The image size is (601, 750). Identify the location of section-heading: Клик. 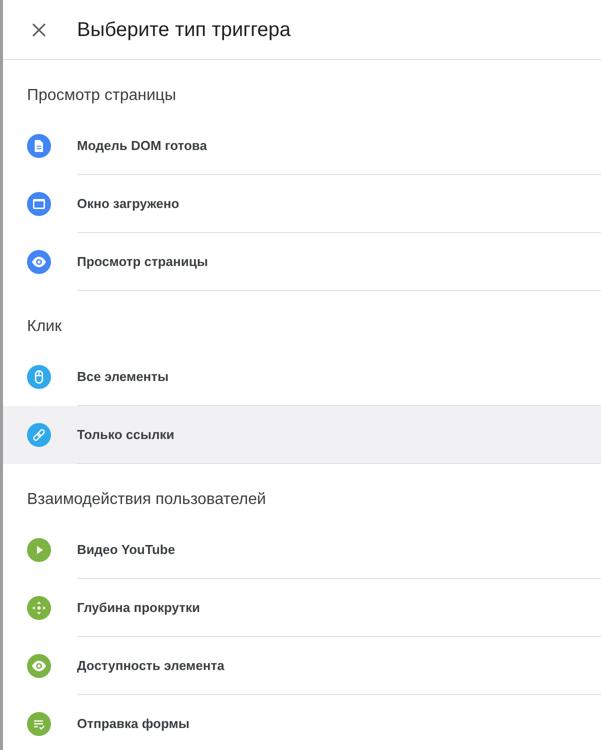
(44, 327).